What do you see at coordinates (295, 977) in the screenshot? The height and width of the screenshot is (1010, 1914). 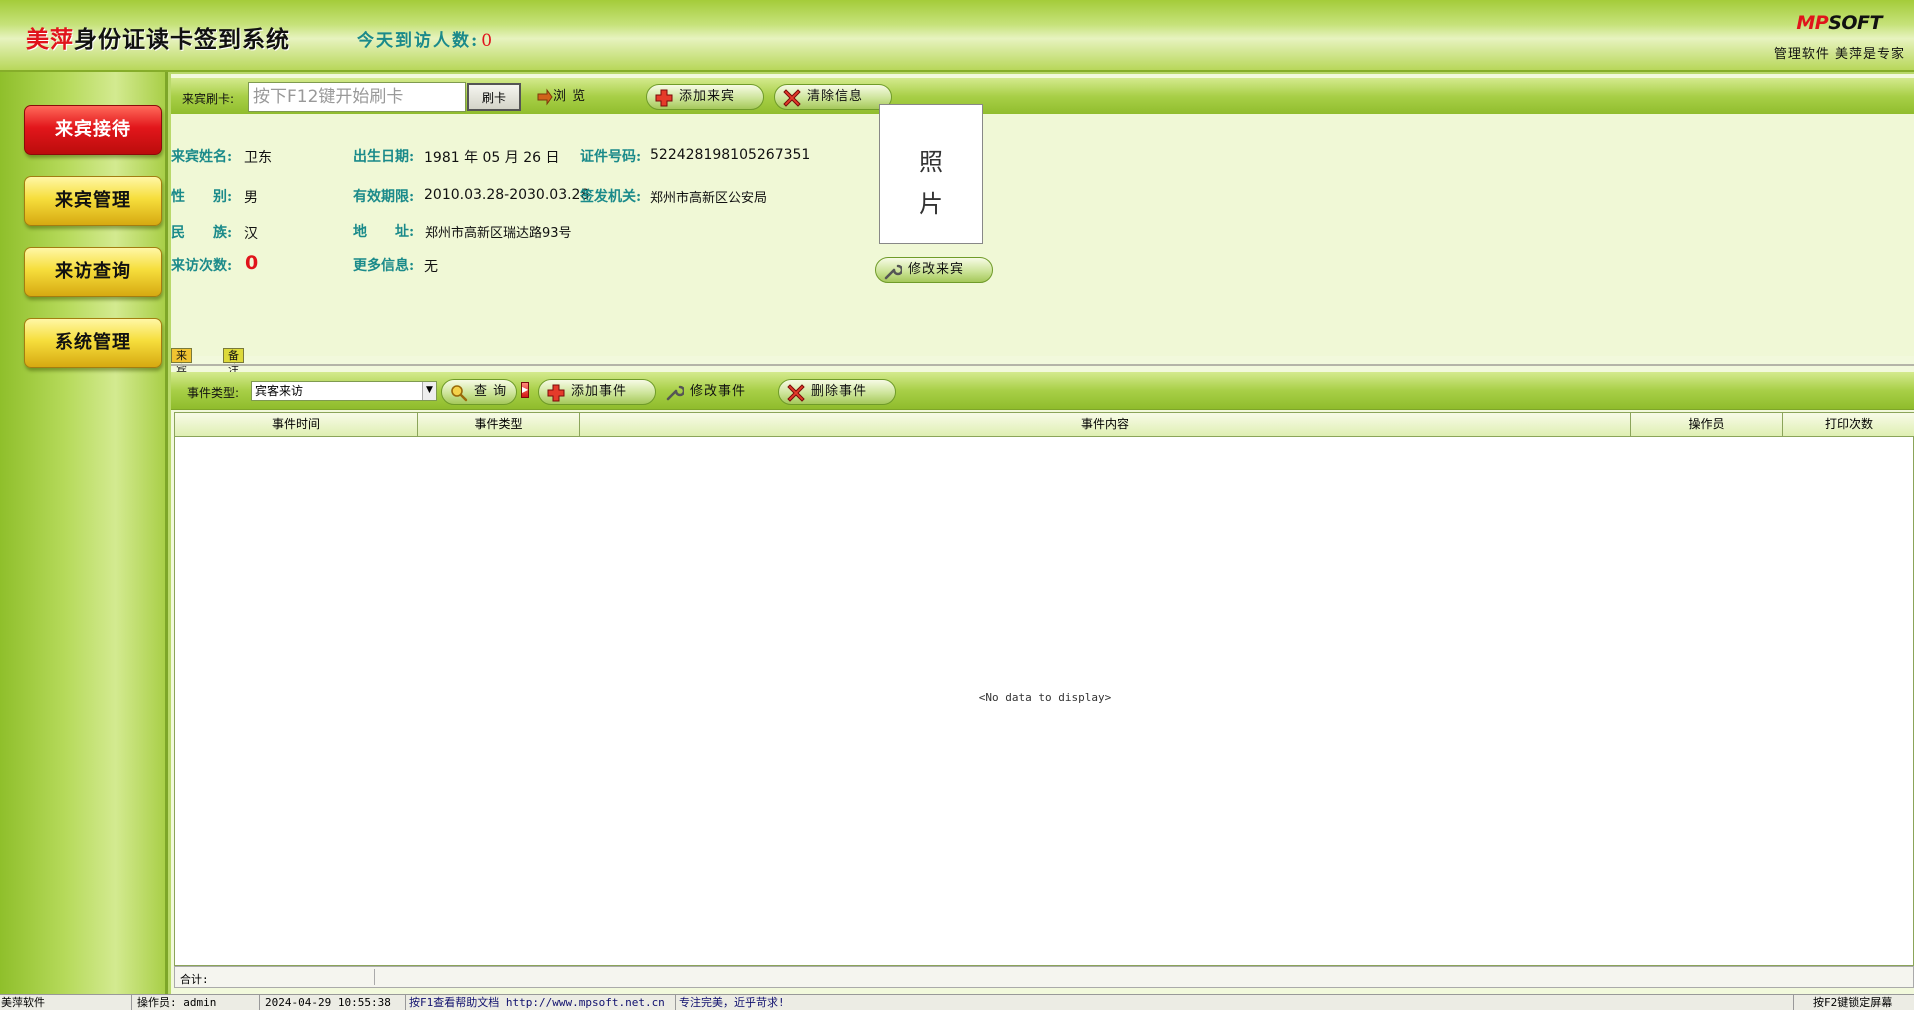 I see `total-value` at bounding box center [295, 977].